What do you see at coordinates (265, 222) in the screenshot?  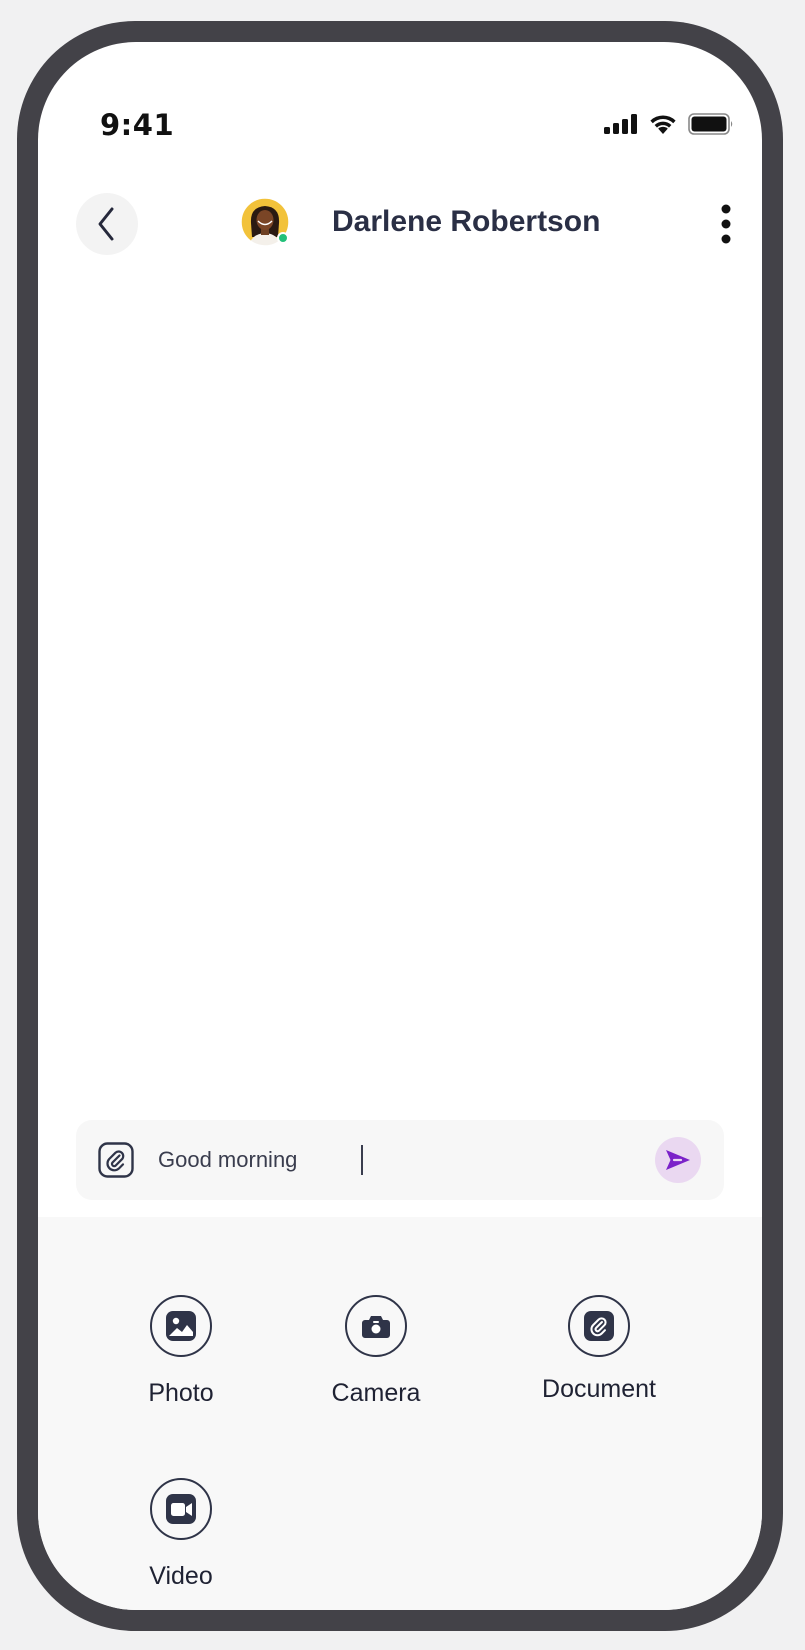 I see `contact-avatar` at bounding box center [265, 222].